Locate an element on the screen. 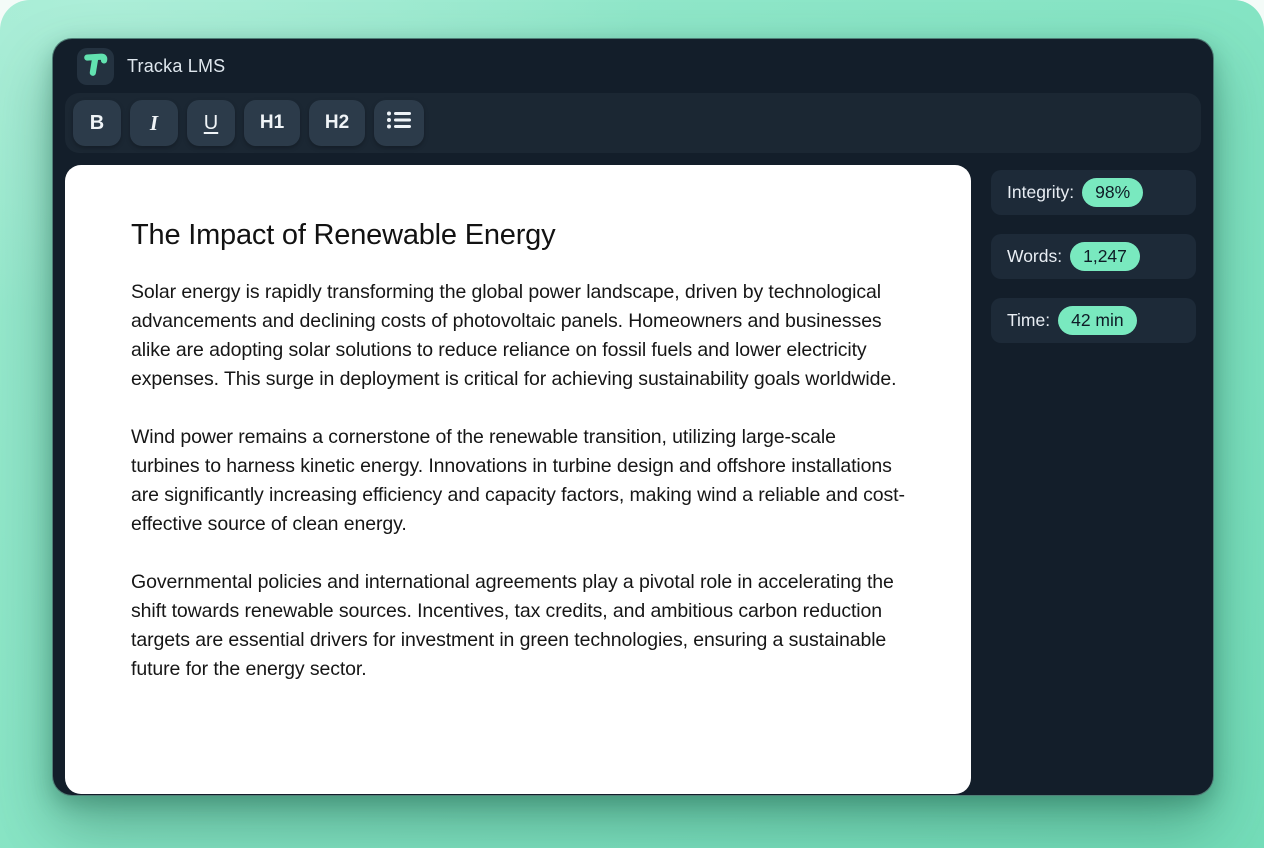 The image size is (1264, 848). bullet-list-icon is located at coordinates (399, 123).